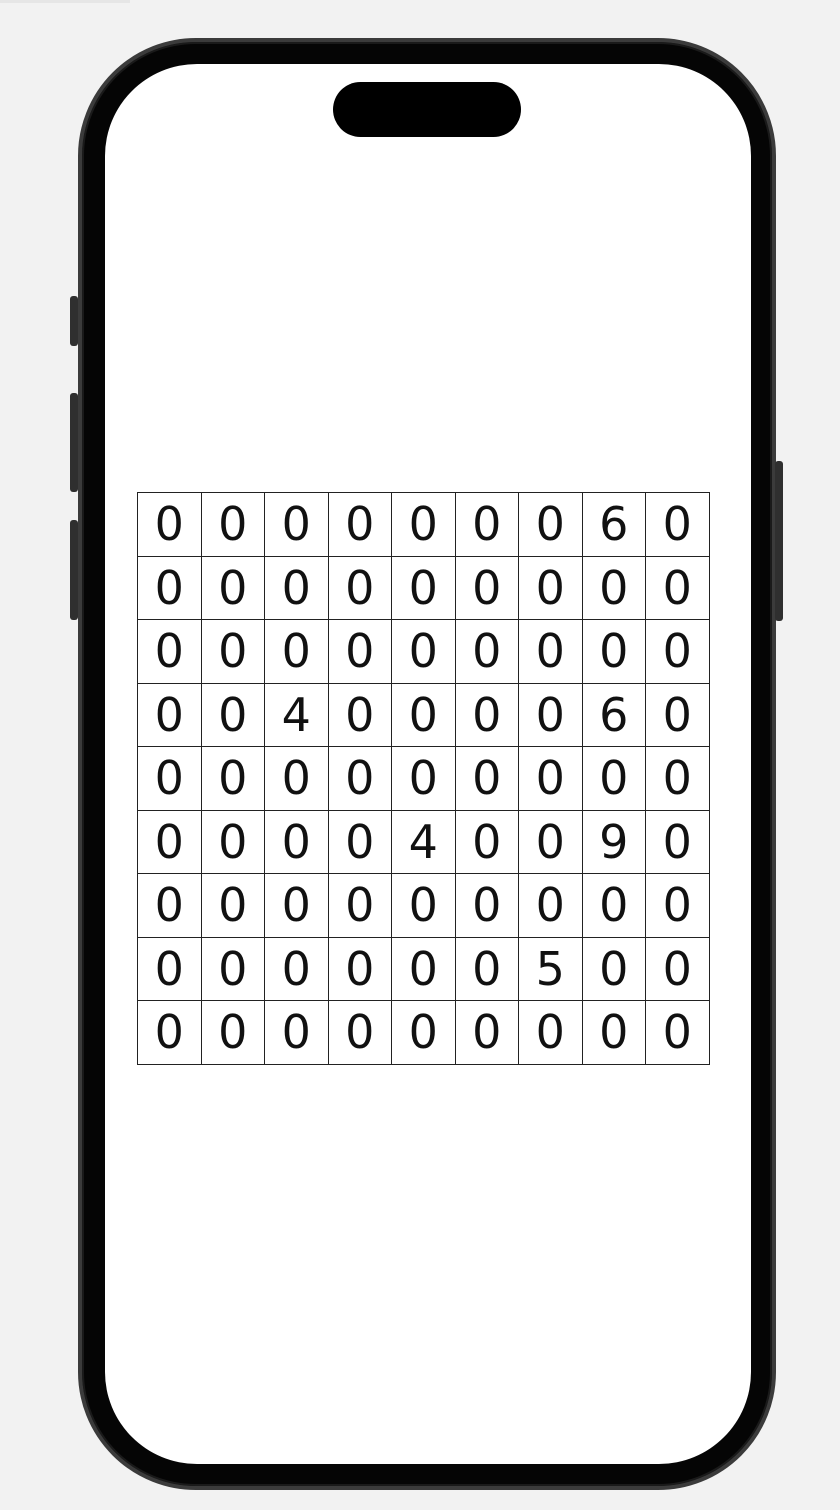 This screenshot has height=1510, width=840. What do you see at coordinates (613, 841) in the screenshot?
I see `grid-cell: 9` at bounding box center [613, 841].